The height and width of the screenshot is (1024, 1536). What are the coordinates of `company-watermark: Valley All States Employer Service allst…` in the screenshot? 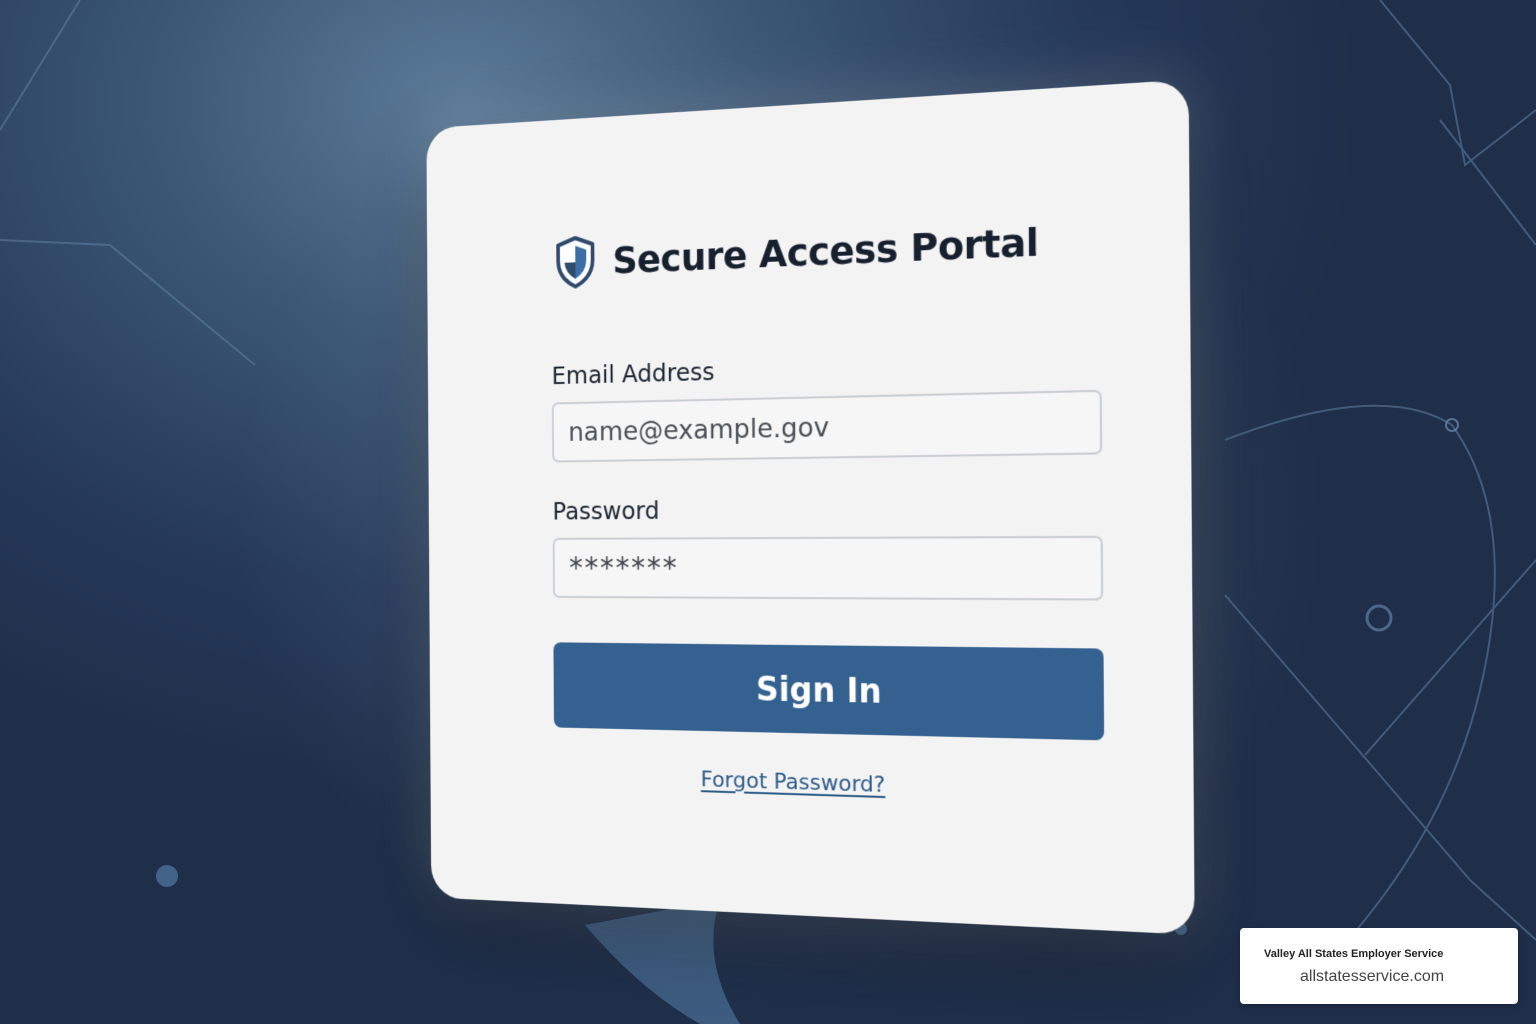 It's located at (1379, 966).